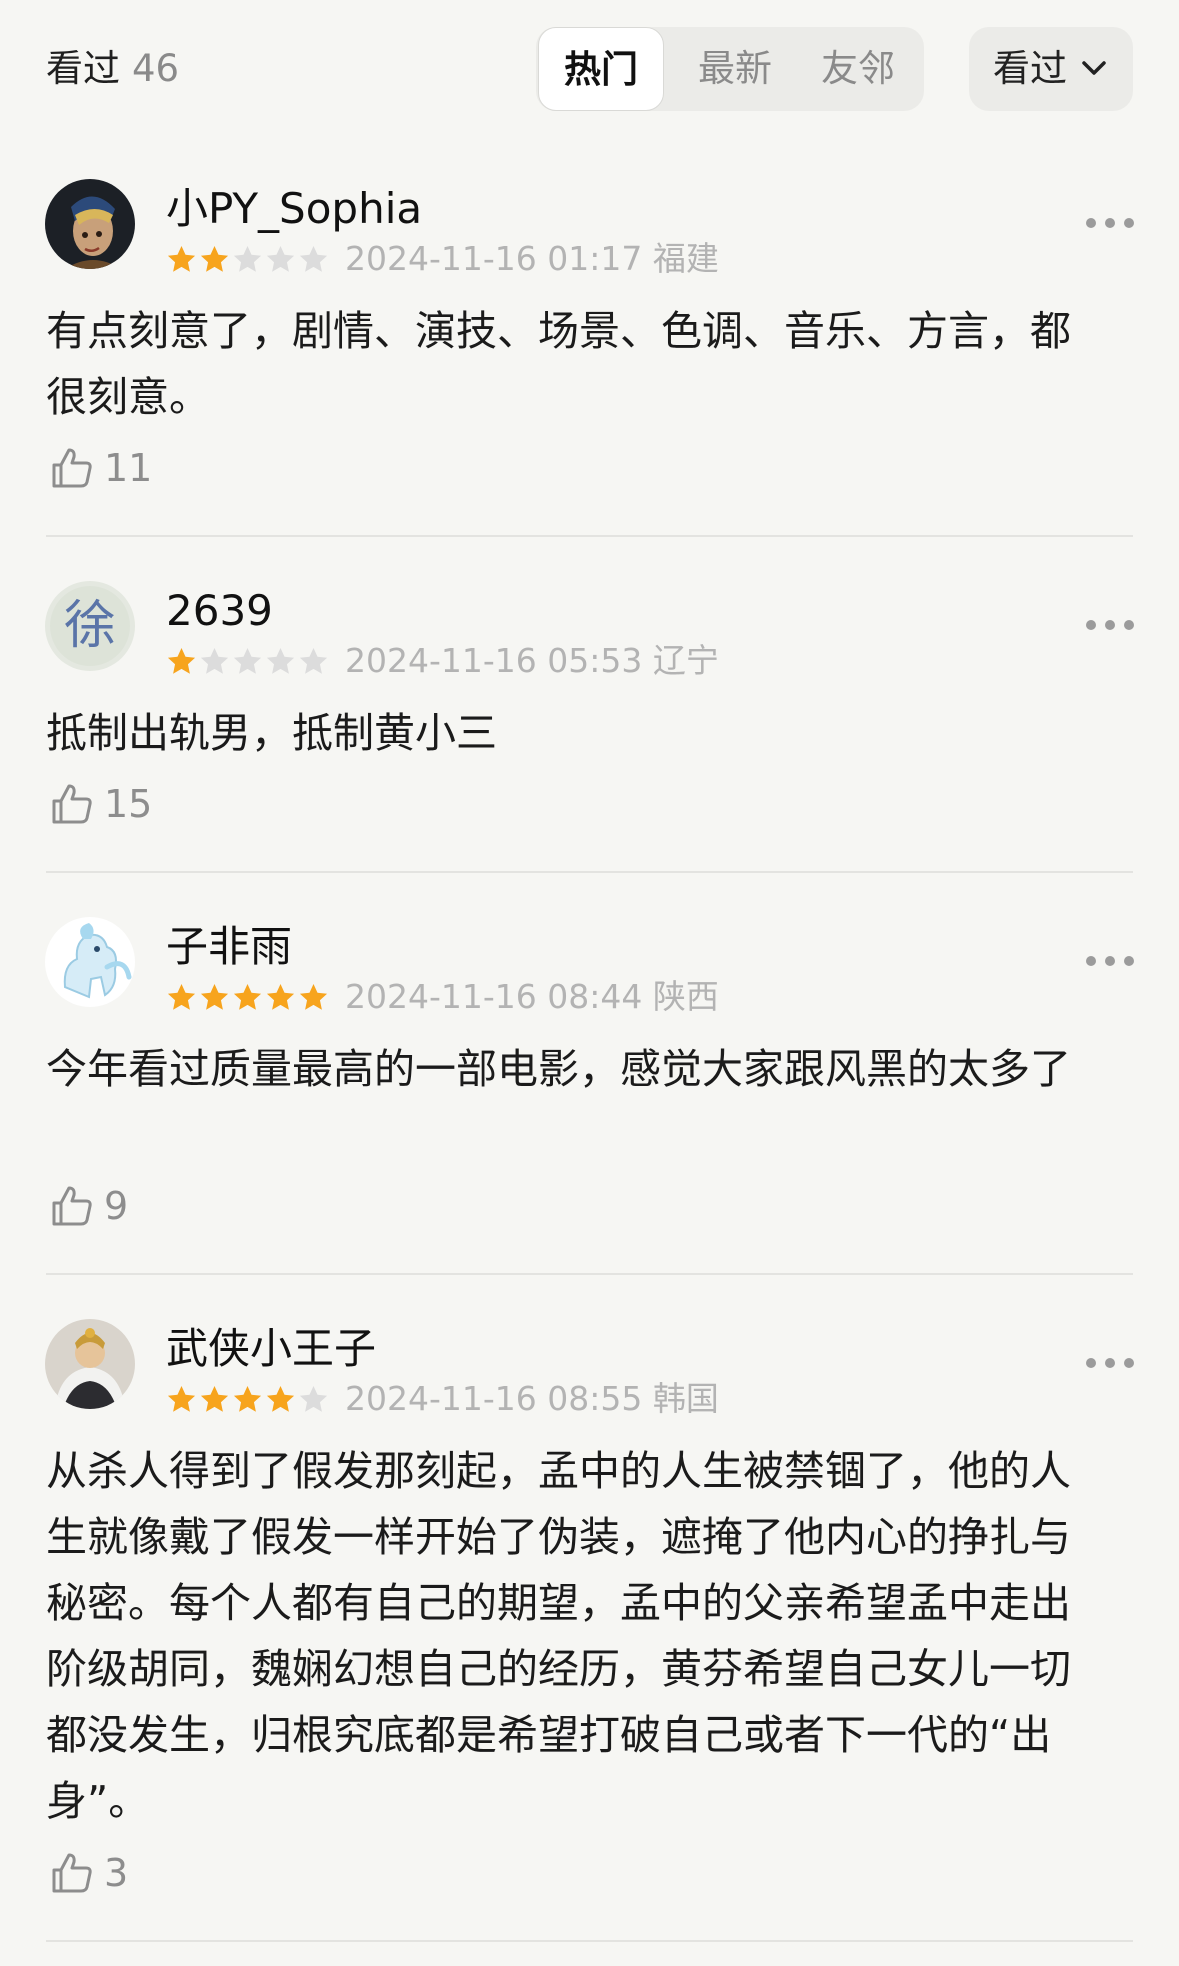 This screenshot has height=1966, width=1179. Describe the element at coordinates (128, 804) in the screenshot. I see `like-count: 15` at that location.